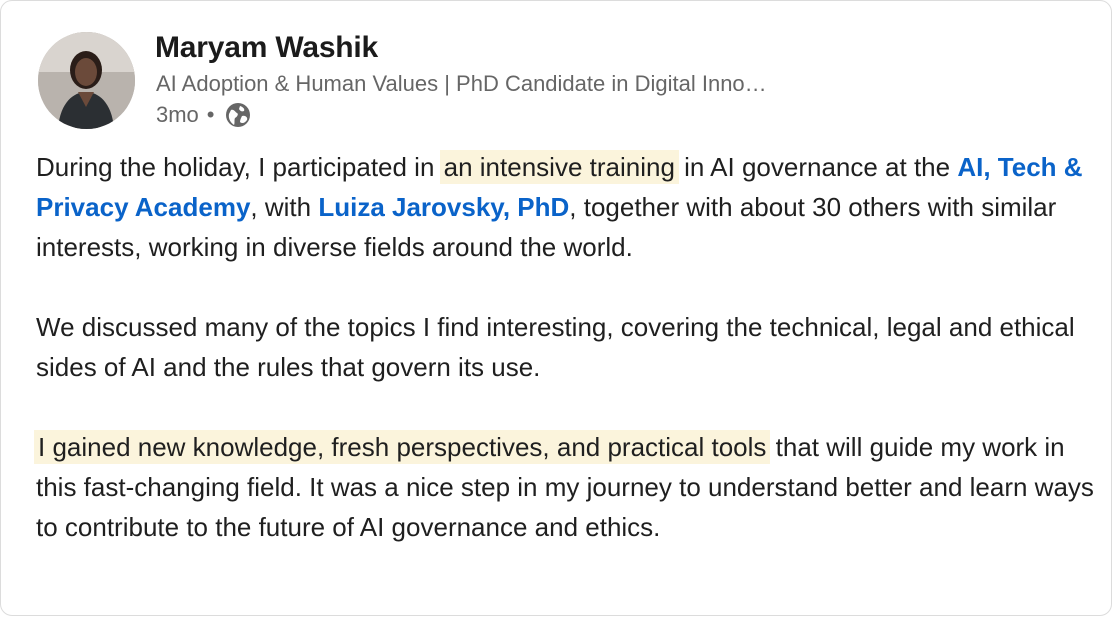 The height and width of the screenshot is (618, 1114). I want to click on highlighted-text: an intensive training, so click(559, 167).